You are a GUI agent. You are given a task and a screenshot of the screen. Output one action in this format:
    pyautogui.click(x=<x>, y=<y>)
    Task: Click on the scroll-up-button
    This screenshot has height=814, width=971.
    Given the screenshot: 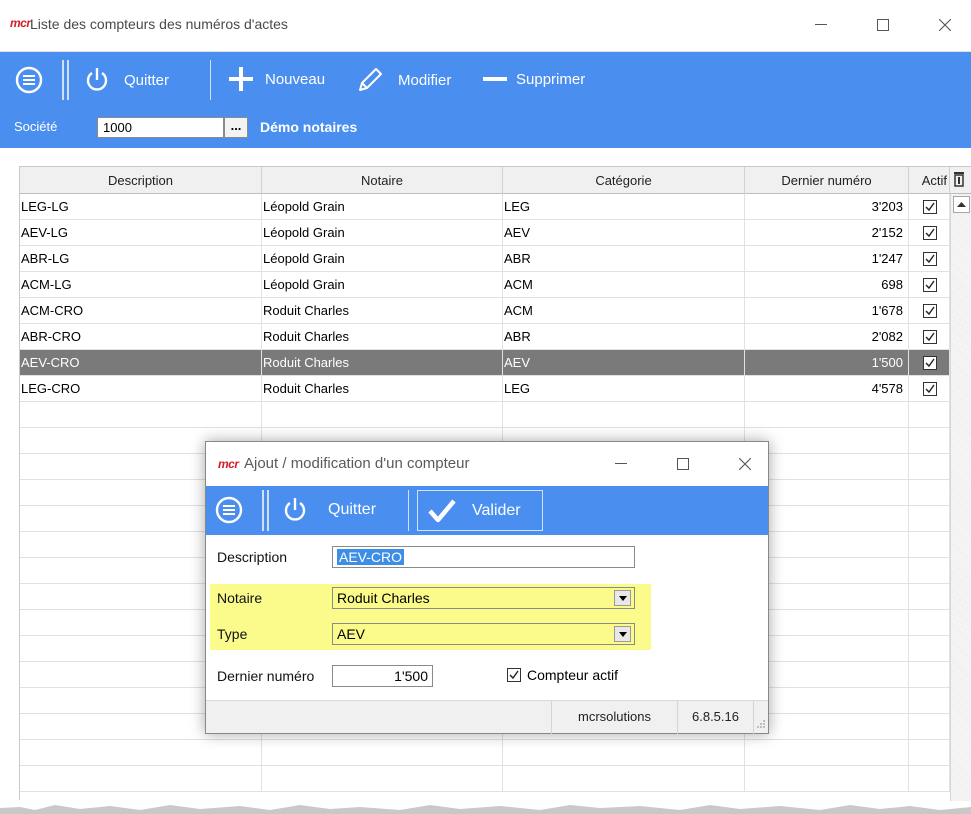 What is the action you would take?
    pyautogui.click(x=961, y=204)
    